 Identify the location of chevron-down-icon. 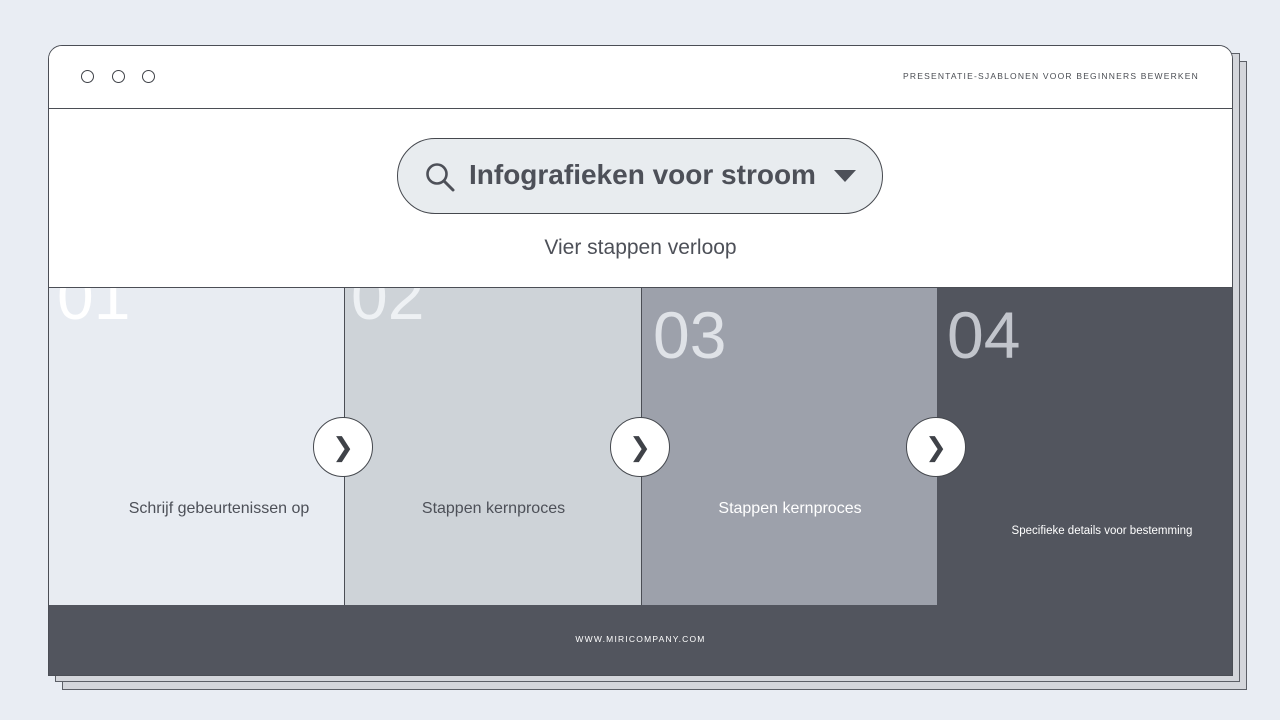
(845, 176).